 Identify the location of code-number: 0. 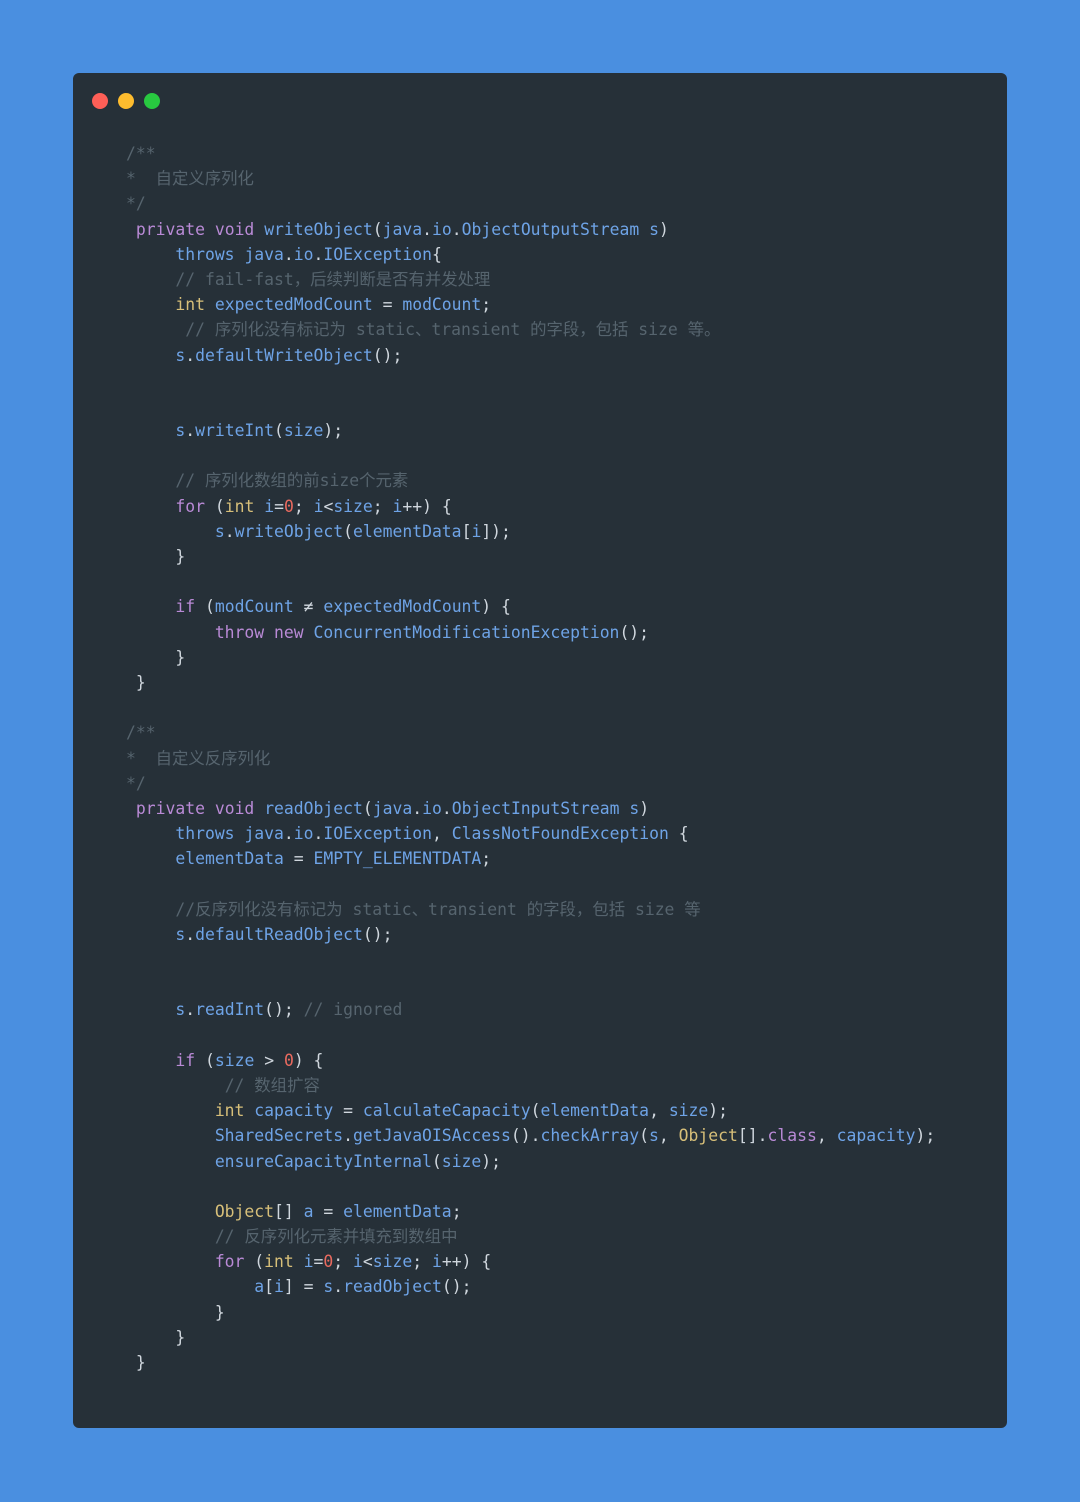
(288, 506).